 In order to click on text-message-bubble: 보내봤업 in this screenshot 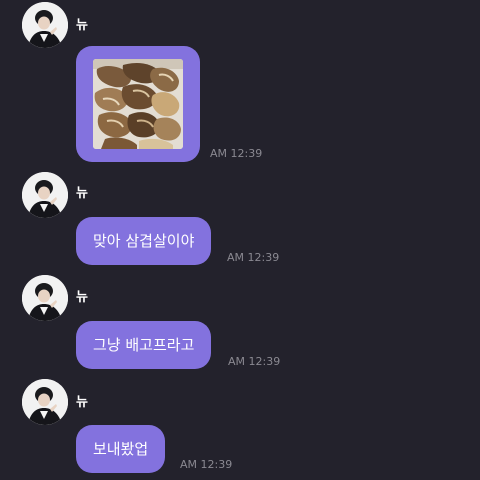, I will do `click(121, 449)`.